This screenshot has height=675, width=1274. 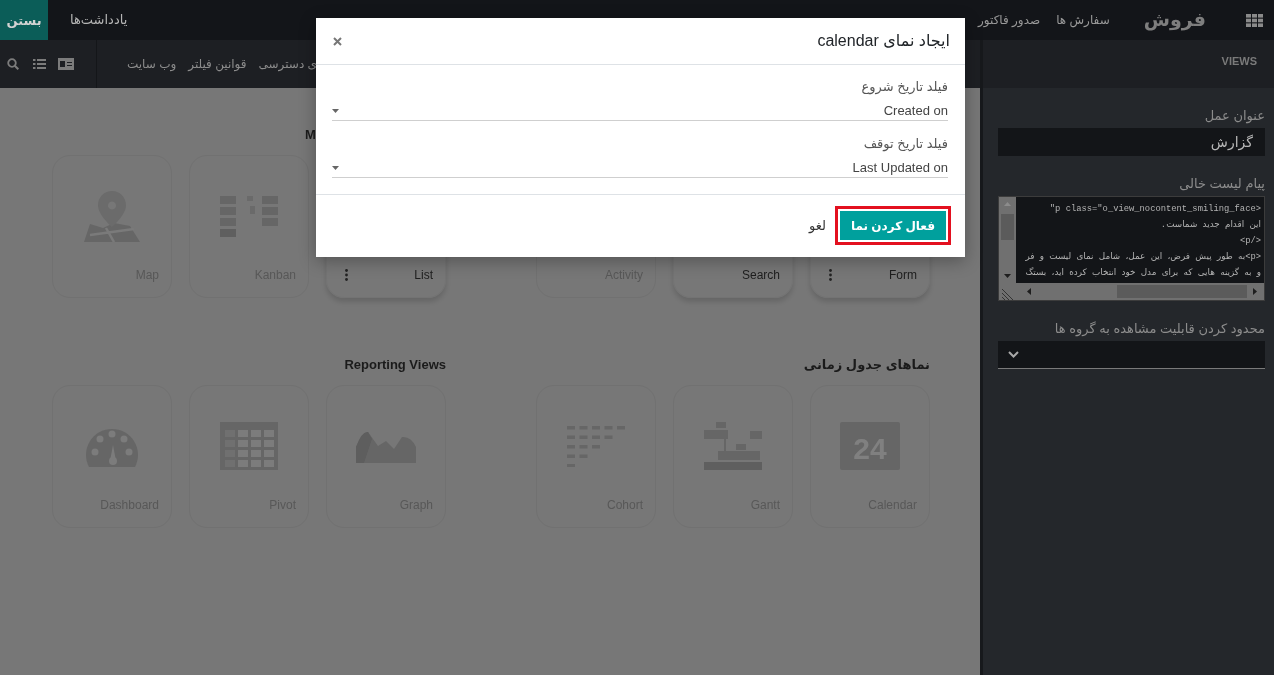 I want to click on select-field: Created on, so click(x=640, y=108).